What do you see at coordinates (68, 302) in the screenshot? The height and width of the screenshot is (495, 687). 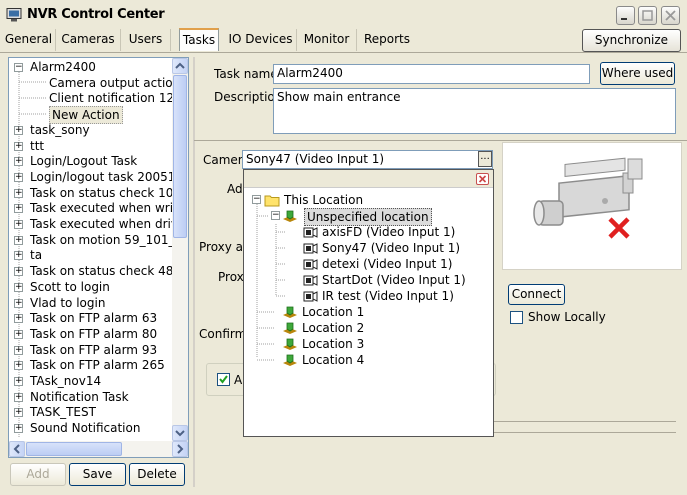 I see `tree-item-label: Vlad to login` at bounding box center [68, 302].